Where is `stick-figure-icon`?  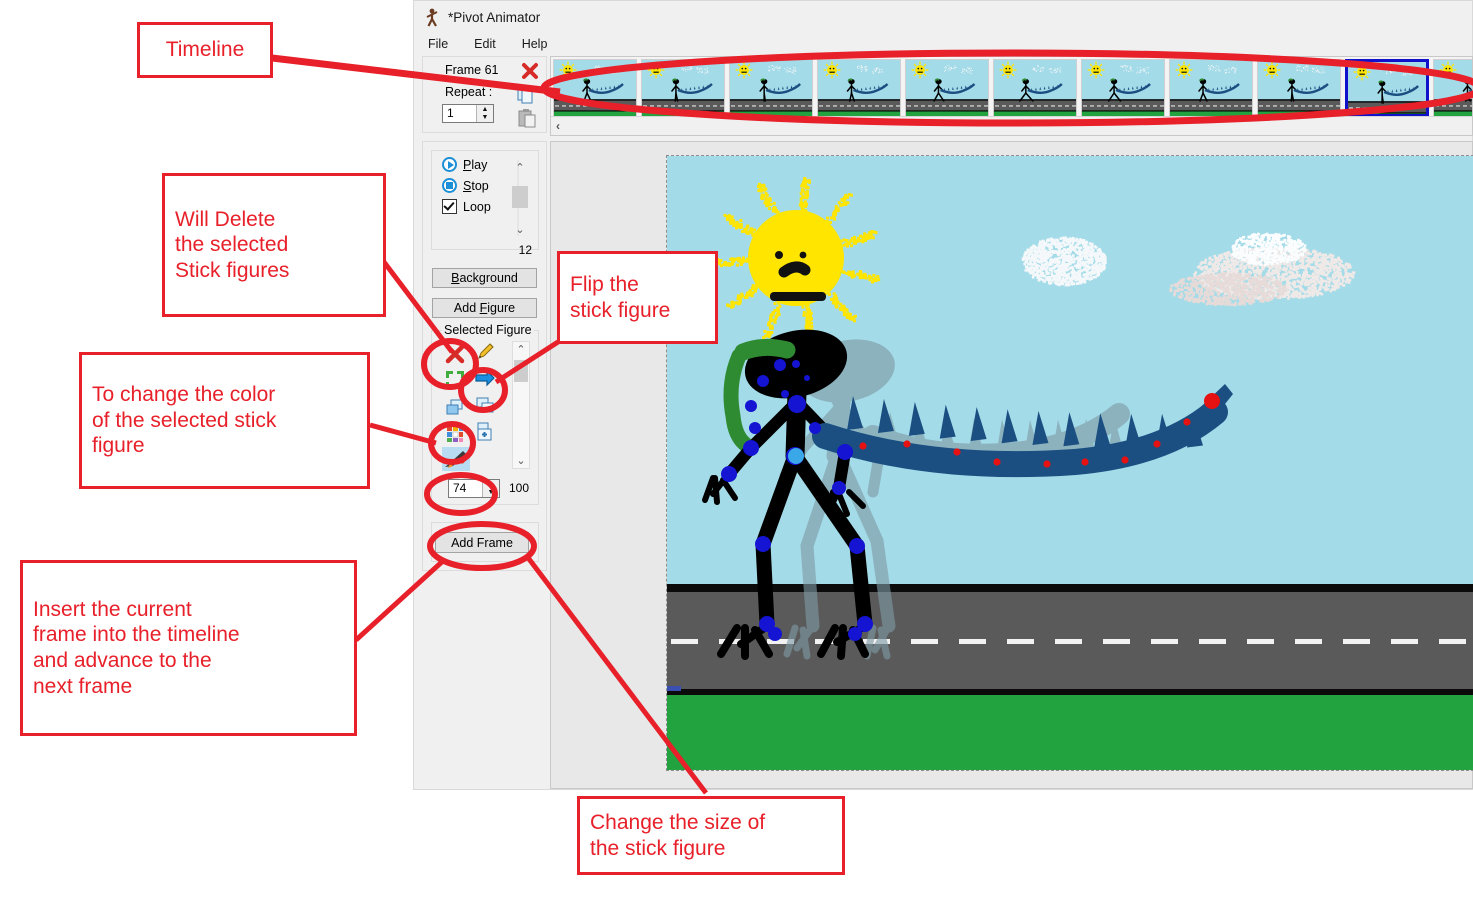
stick-figure-icon is located at coordinates (432, 18).